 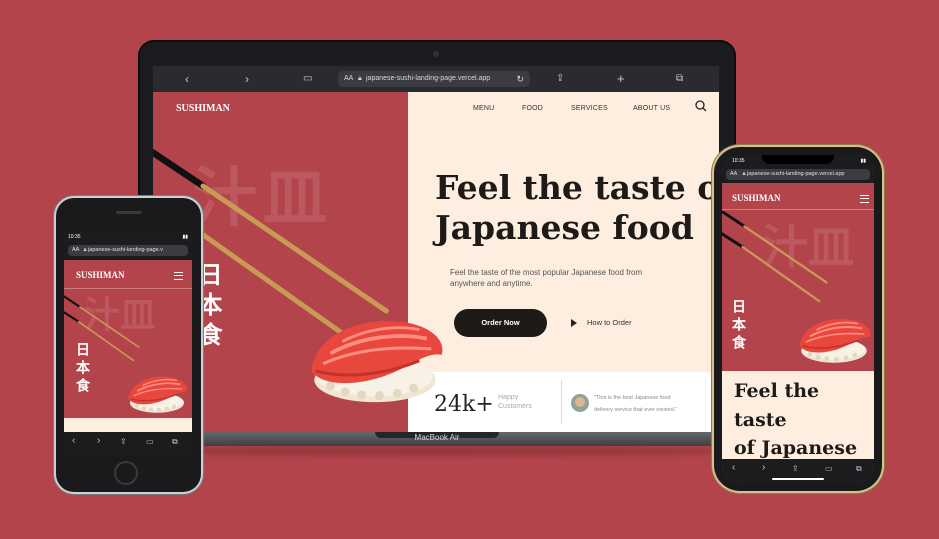 I want to click on hero-headline-line-2: of Japanese, so click(x=796, y=448).